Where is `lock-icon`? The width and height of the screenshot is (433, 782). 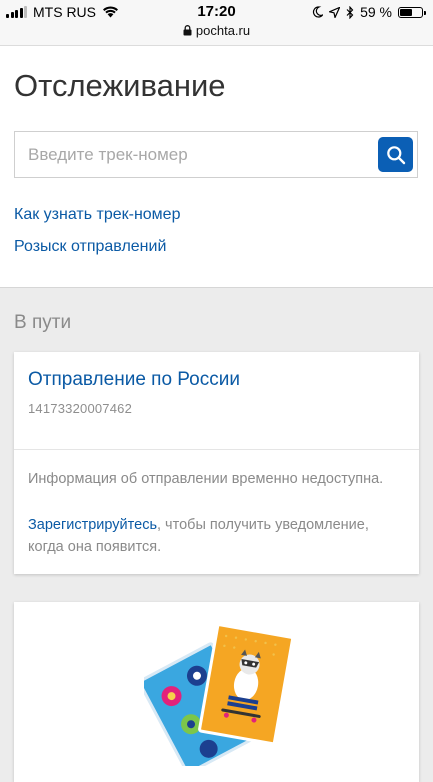
lock-icon is located at coordinates (187, 30).